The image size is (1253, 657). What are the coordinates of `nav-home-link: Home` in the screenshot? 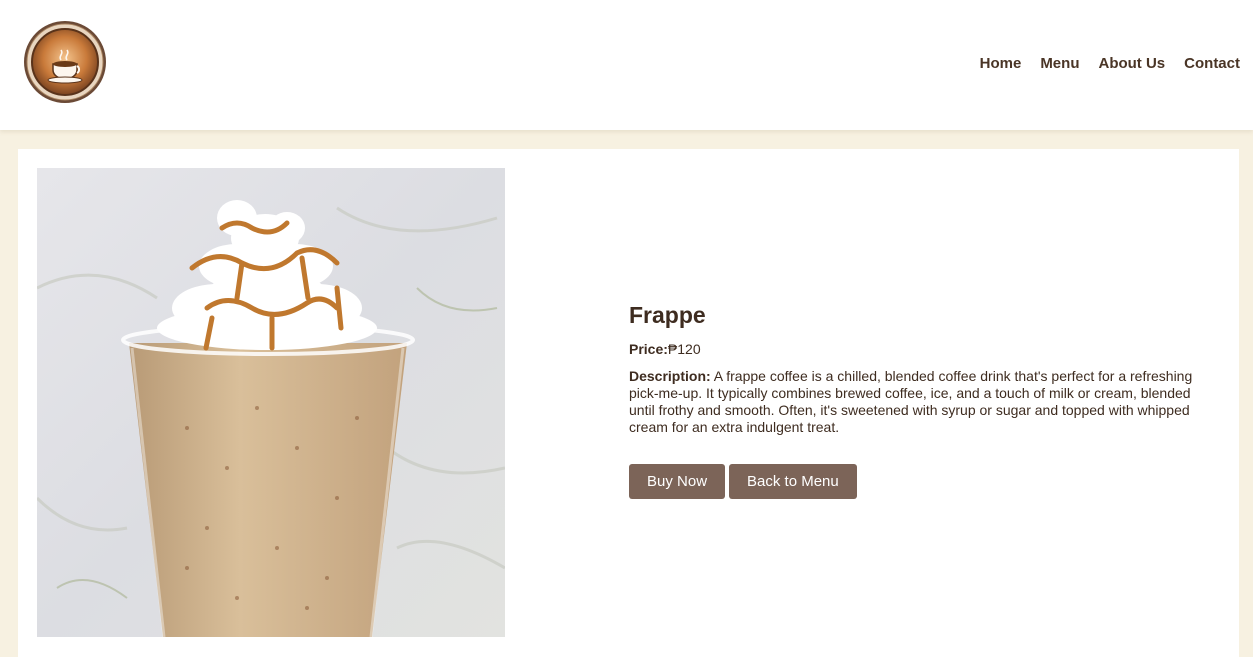 It's located at (1001, 64).